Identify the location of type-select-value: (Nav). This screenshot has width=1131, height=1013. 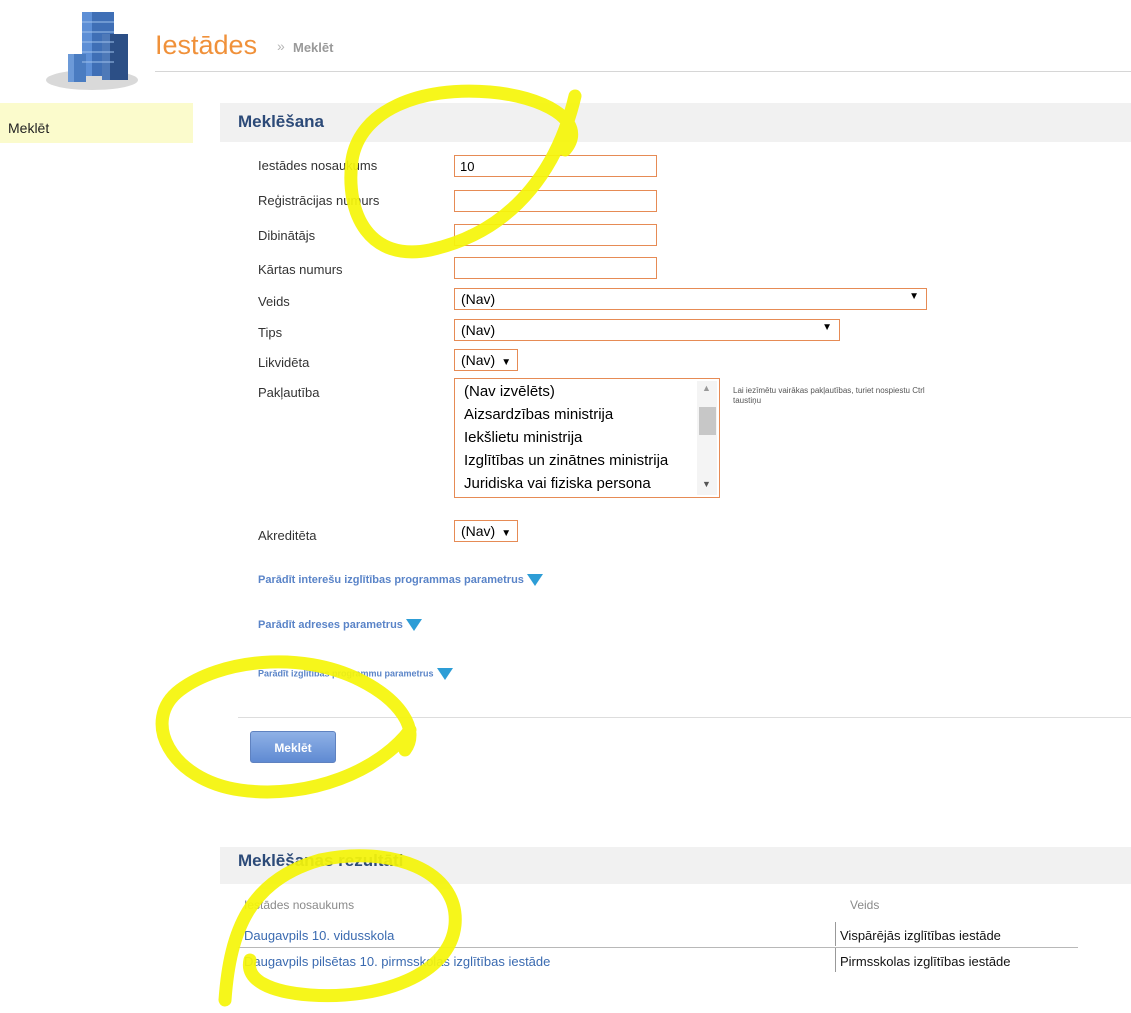
(478, 299).